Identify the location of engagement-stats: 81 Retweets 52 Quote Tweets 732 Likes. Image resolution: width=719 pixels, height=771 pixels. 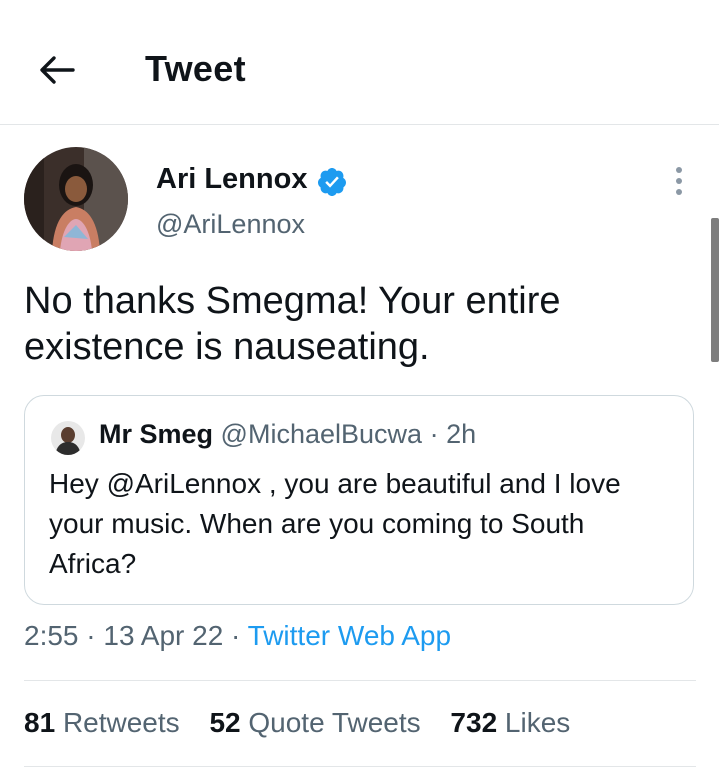
(308, 723).